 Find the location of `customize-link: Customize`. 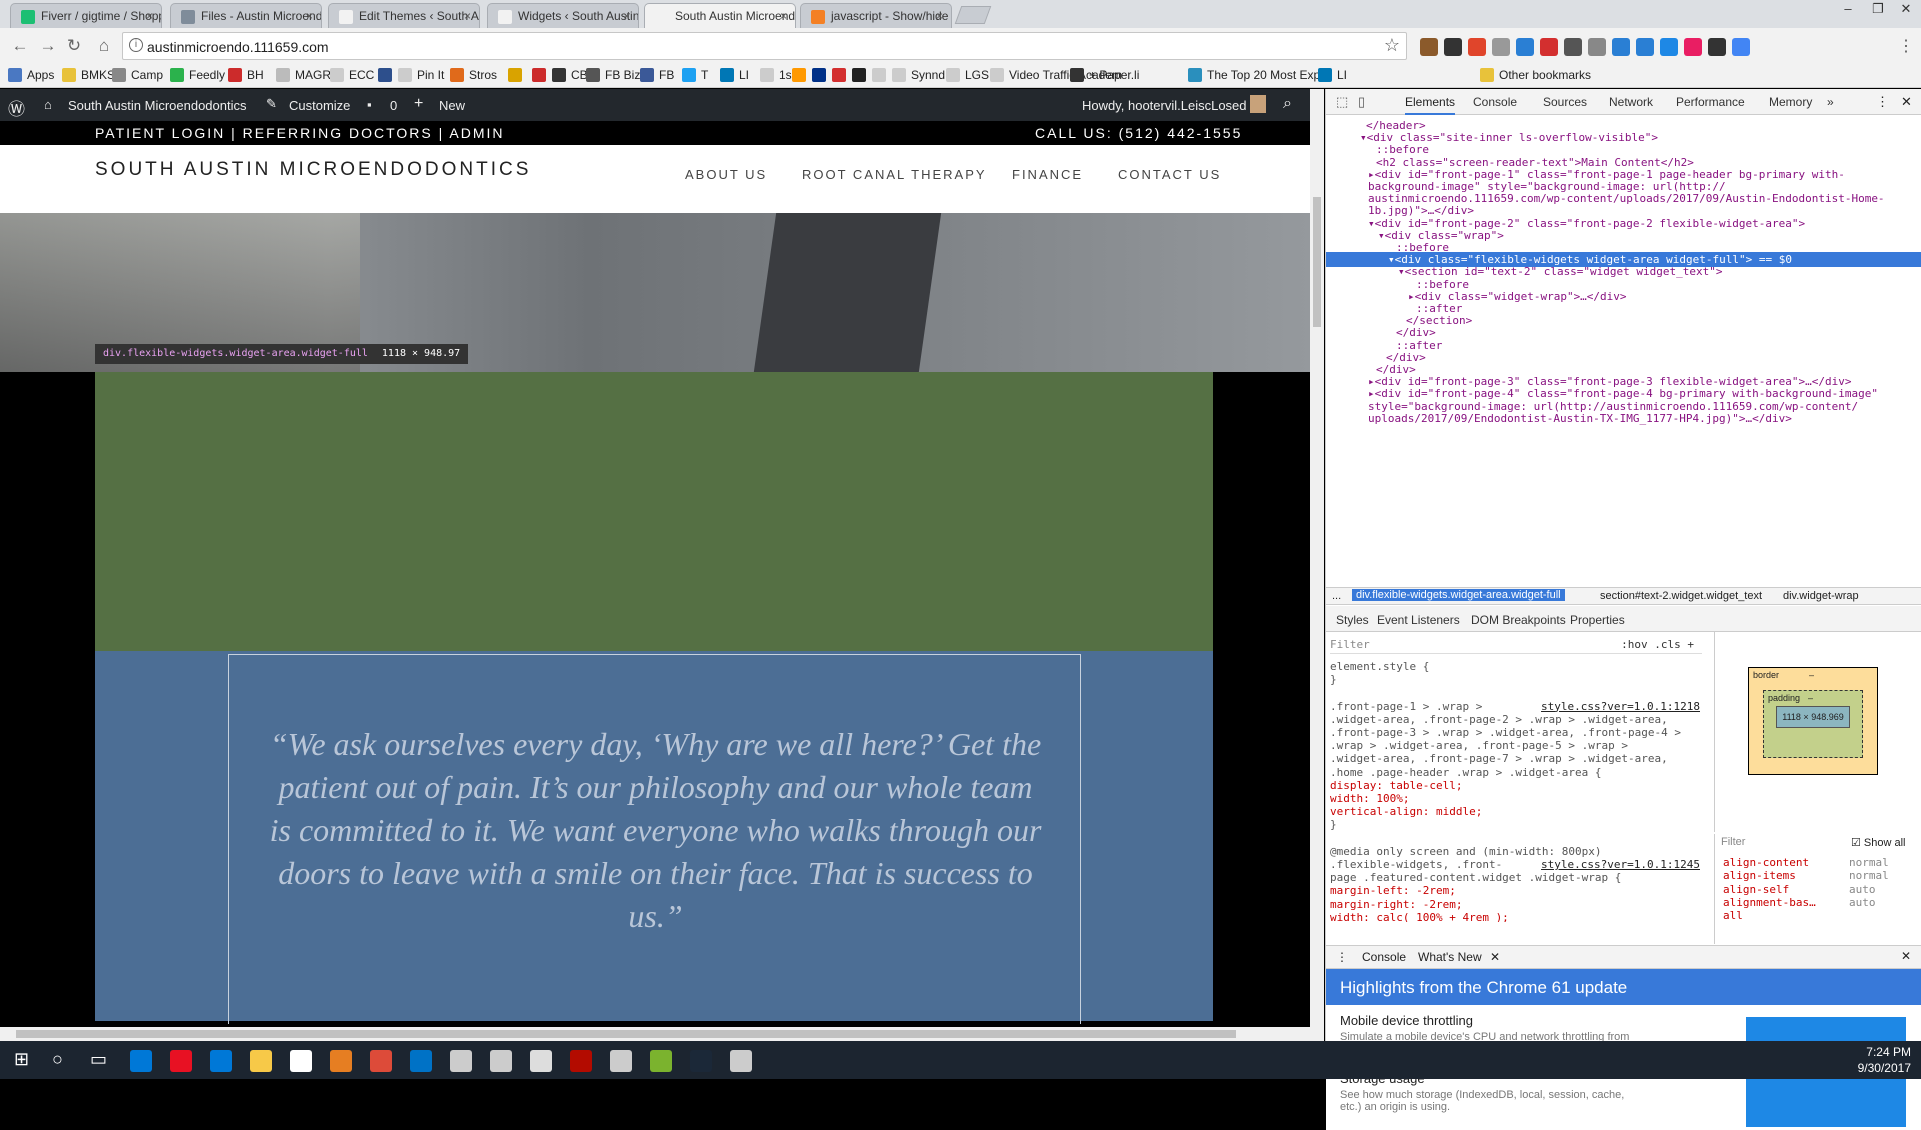

customize-link: Customize is located at coordinates (319, 105).